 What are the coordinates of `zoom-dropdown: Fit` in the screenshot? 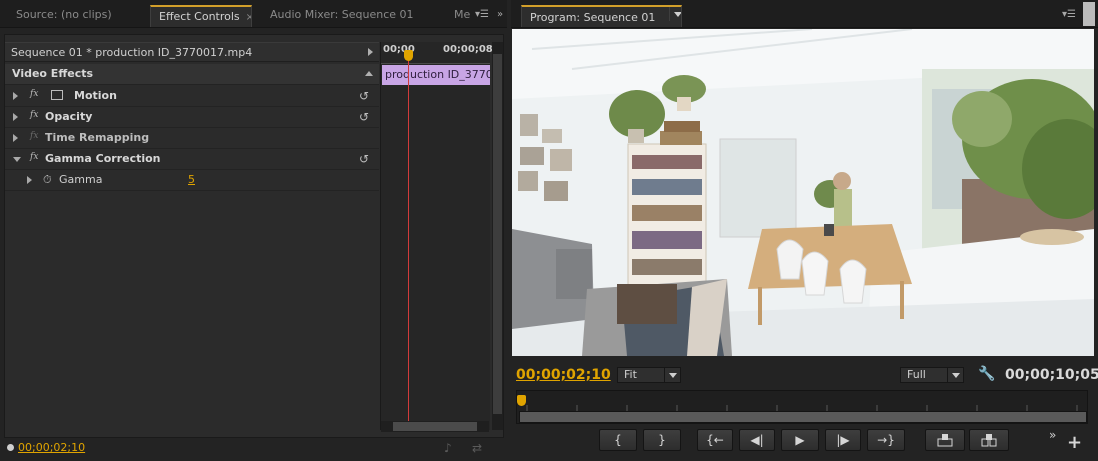 It's located at (649, 375).